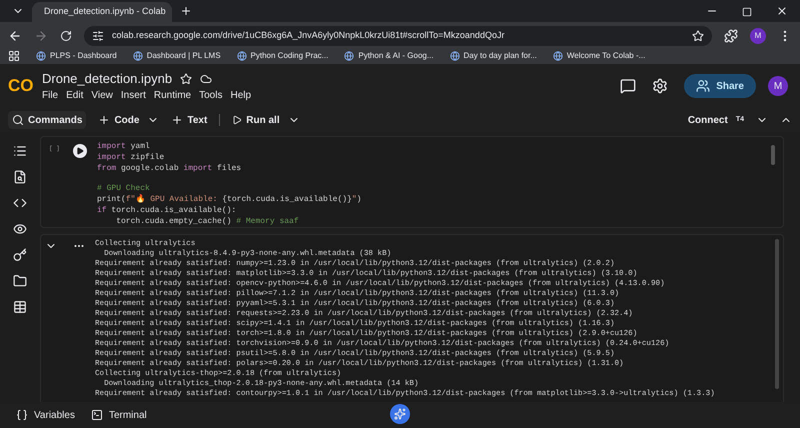  Describe the element at coordinates (256, 120) in the screenshot. I see `run-all-button: Run all` at that location.